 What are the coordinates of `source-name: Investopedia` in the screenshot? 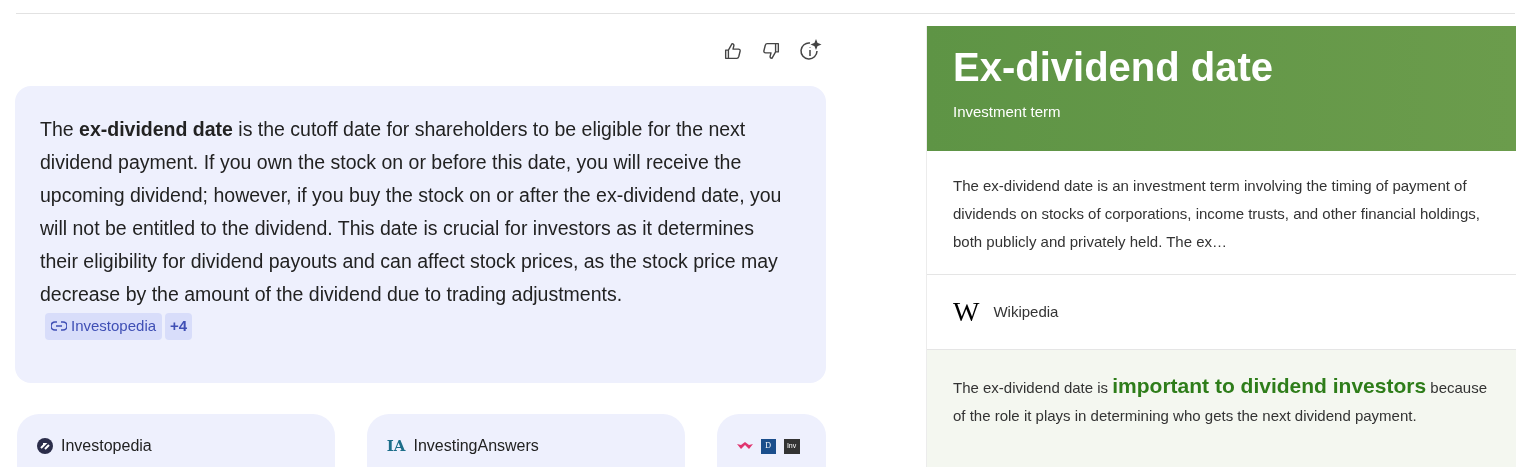 It's located at (106, 446).